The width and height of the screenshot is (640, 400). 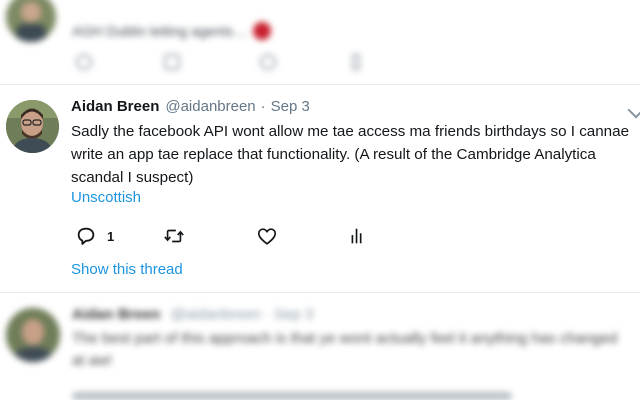 What do you see at coordinates (242, 314) in the screenshot?
I see `author-handle: @aidanbreen · Sep 3` at bounding box center [242, 314].